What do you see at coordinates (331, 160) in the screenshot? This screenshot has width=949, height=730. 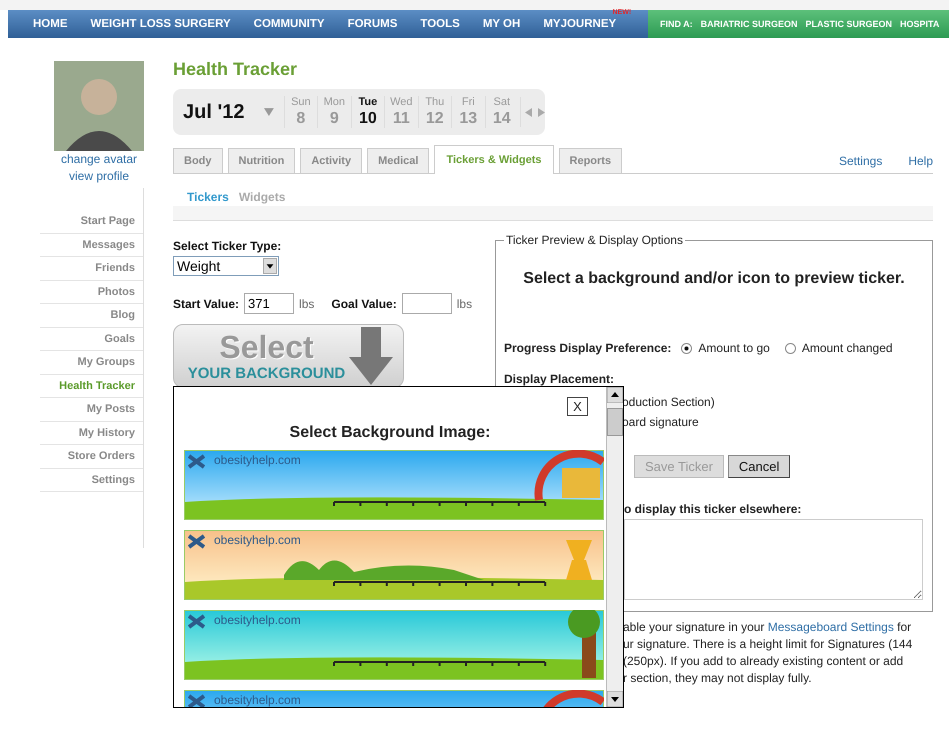 I see `tab: Activity` at bounding box center [331, 160].